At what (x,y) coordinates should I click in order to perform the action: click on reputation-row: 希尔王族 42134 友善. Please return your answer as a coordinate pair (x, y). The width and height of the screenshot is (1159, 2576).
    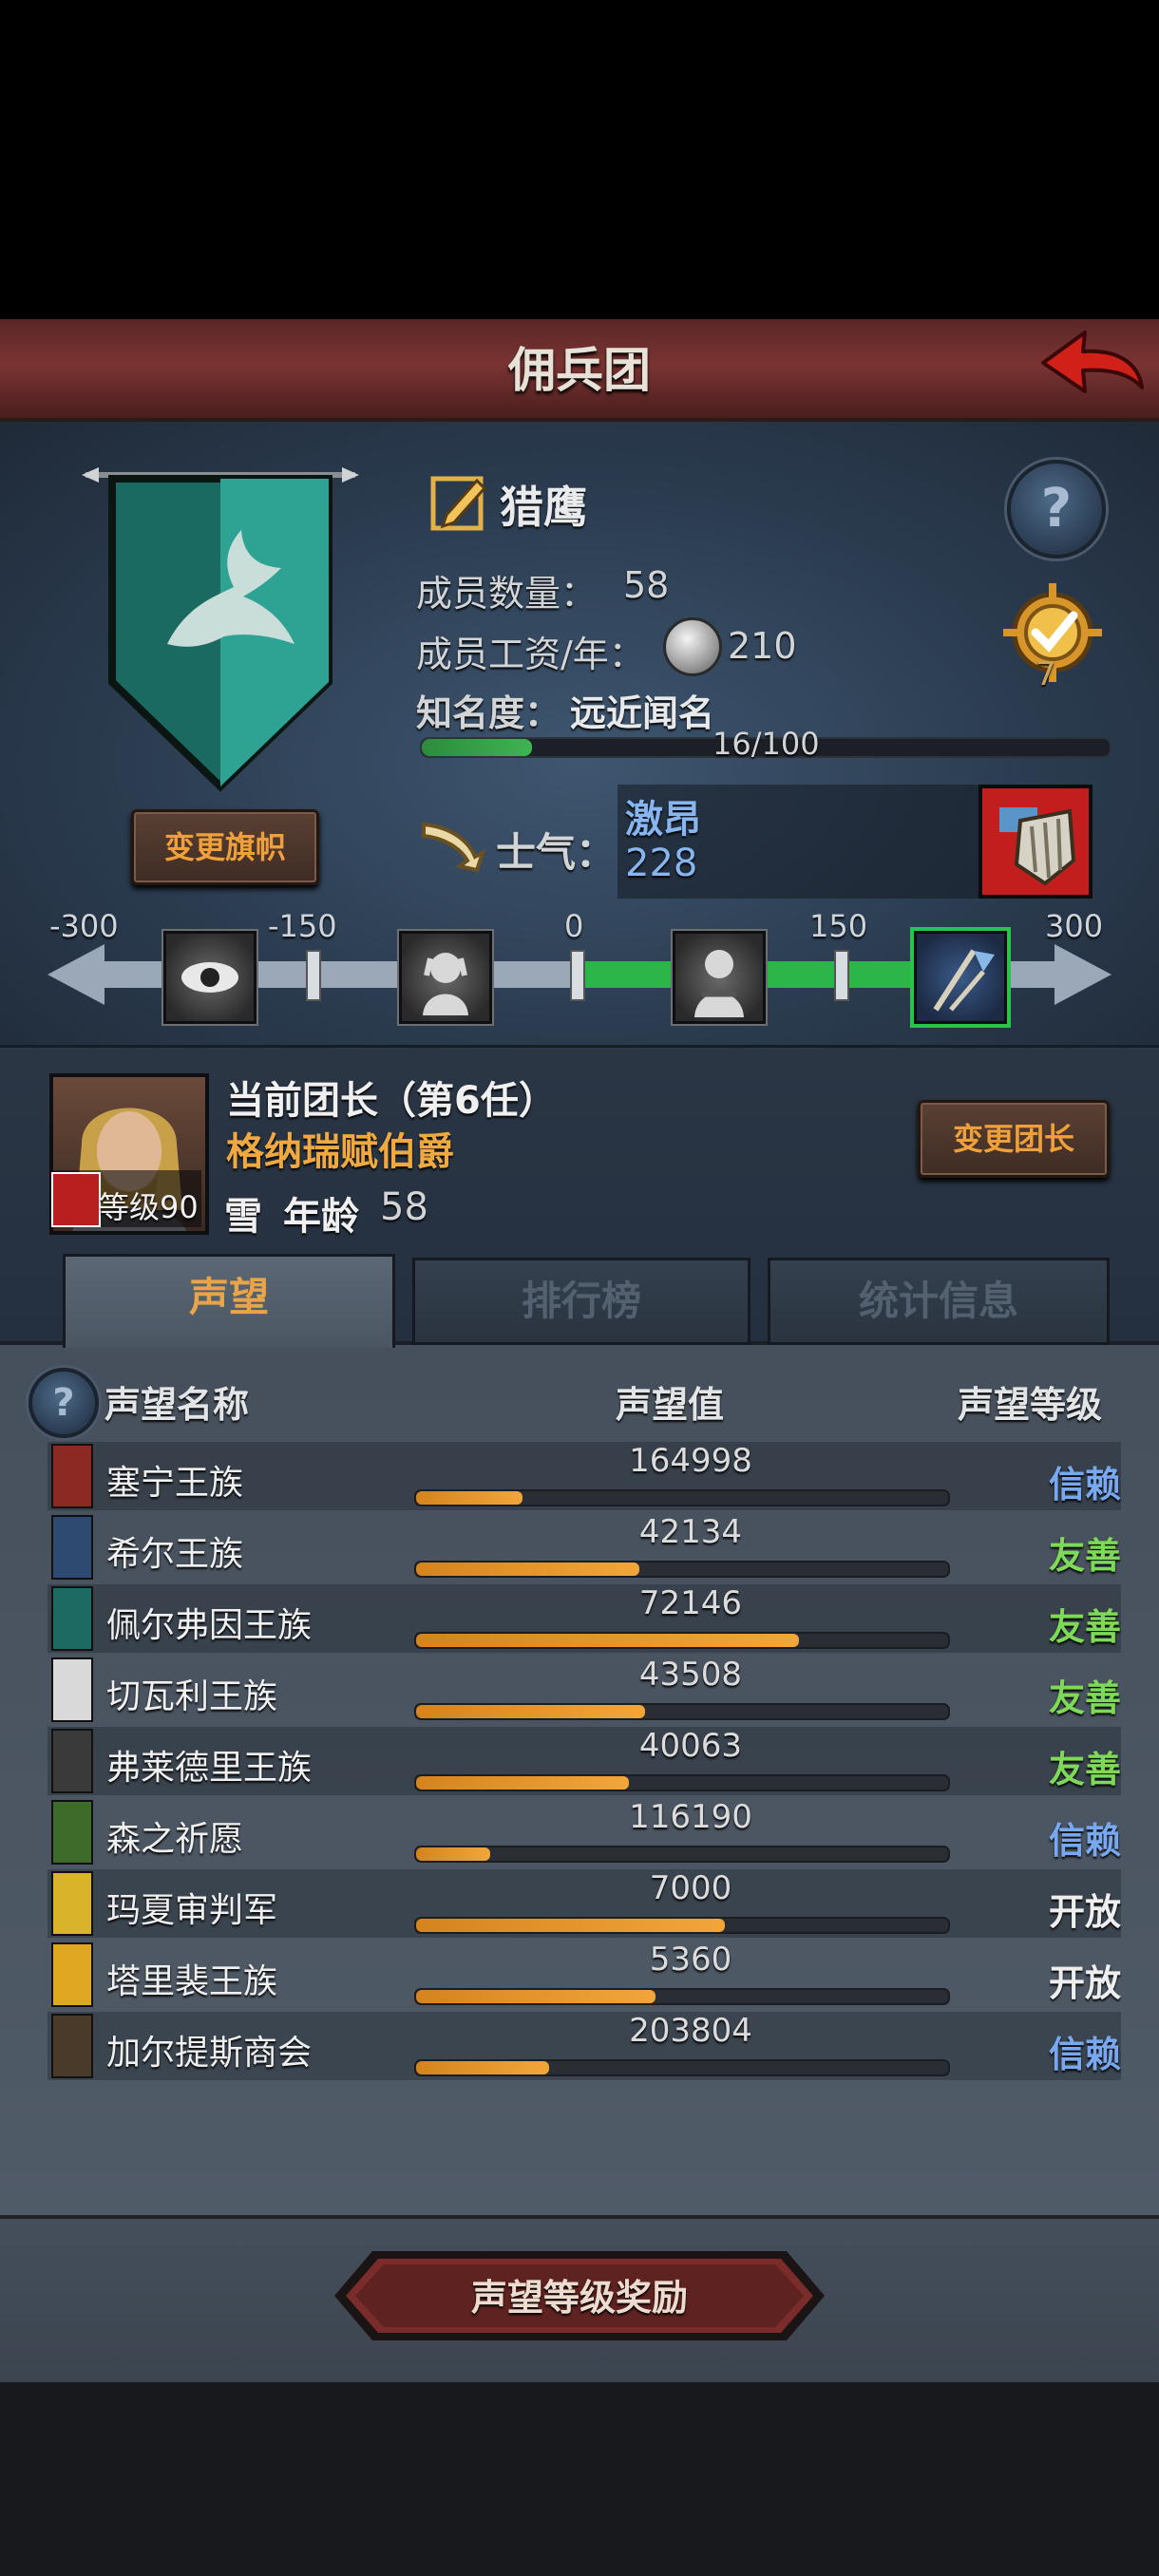
    Looking at the image, I should click on (584, 1547).